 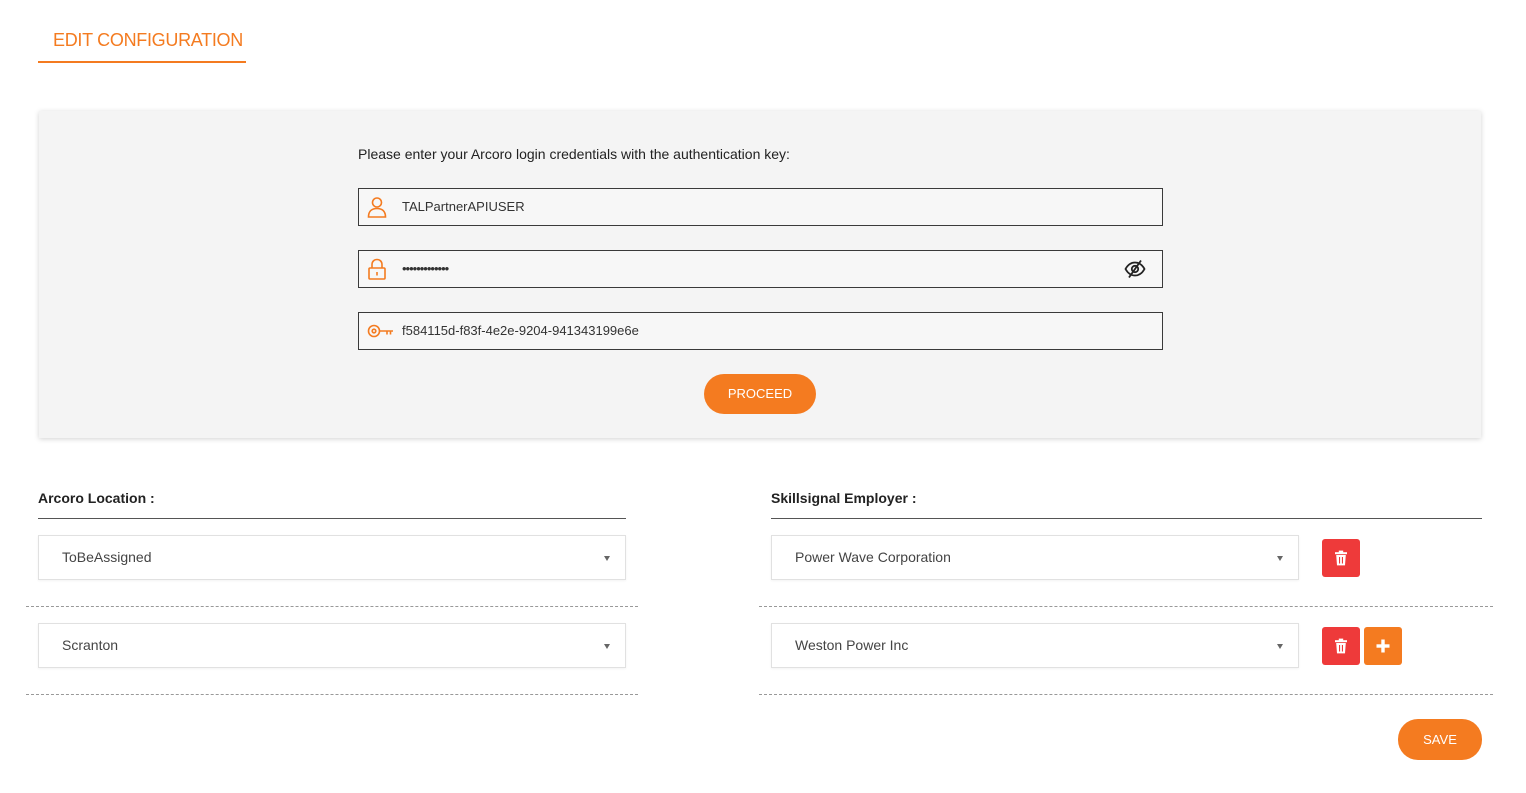 What do you see at coordinates (377, 269) in the screenshot?
I see `lock-icon` at bounding box center [377, 269].